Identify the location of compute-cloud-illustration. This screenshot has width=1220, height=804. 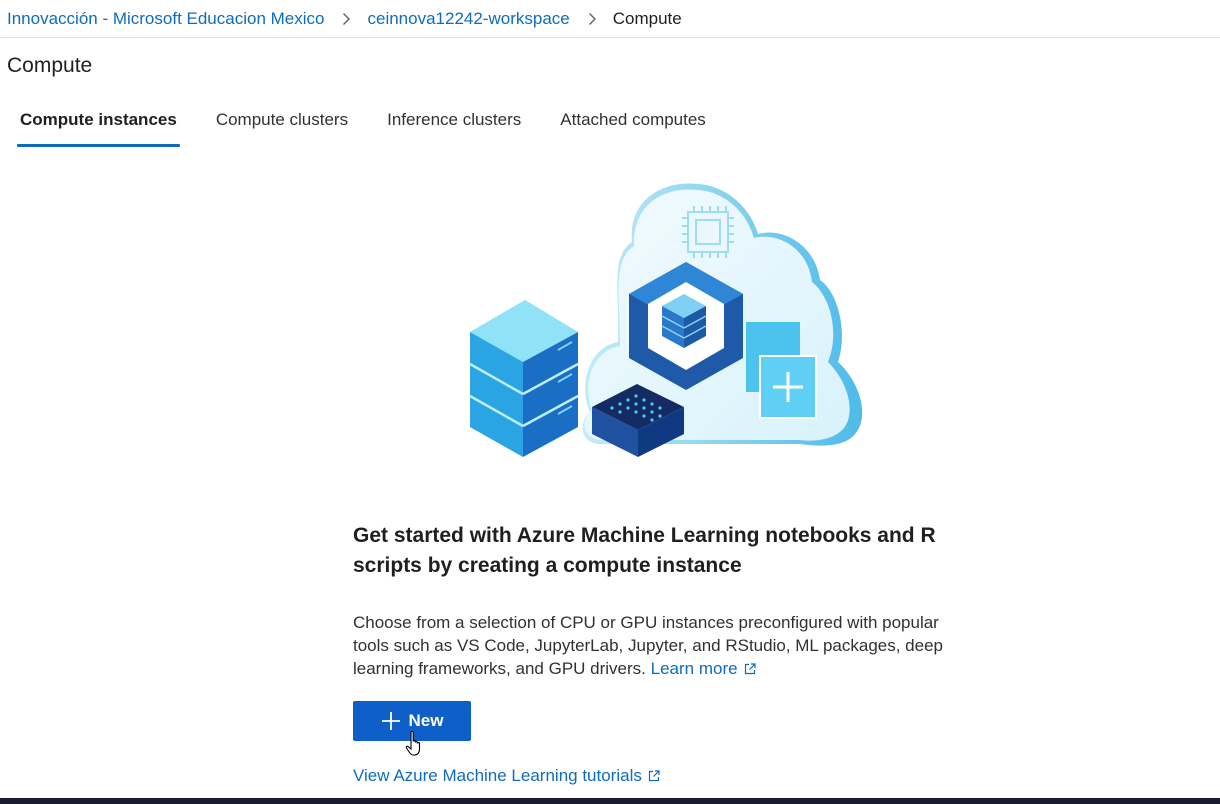
(666, 320).